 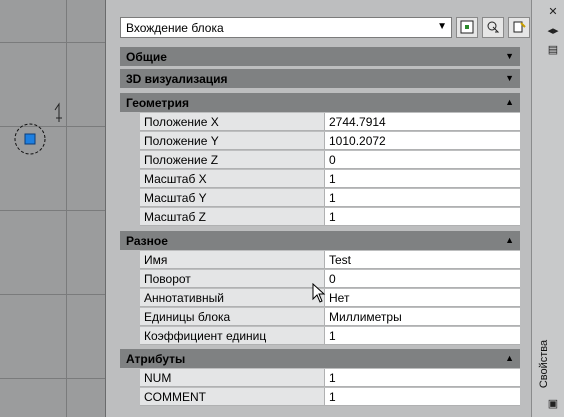 I want to click on property-value: 1010.2072, so click(x=422, y=141).